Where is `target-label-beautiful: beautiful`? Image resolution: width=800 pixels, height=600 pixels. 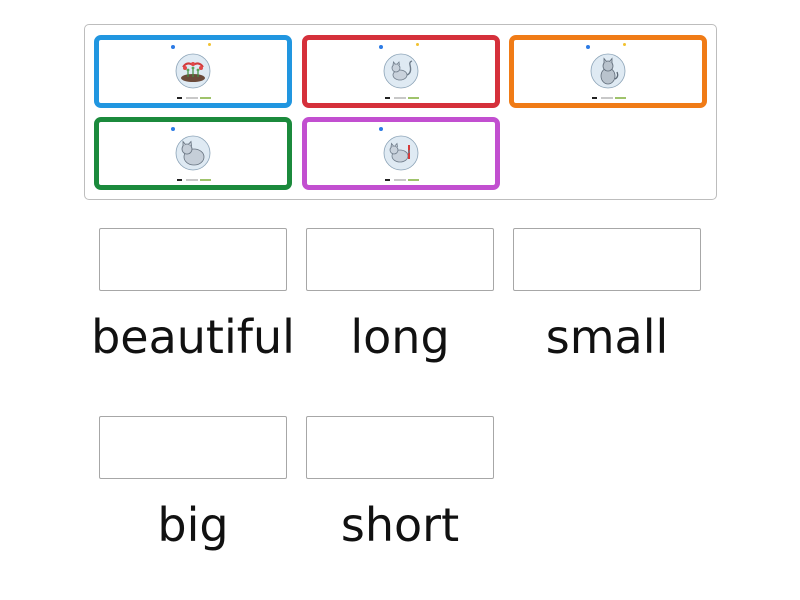
target-label-beautiful: beautiful is located at coordinates (193, 337).